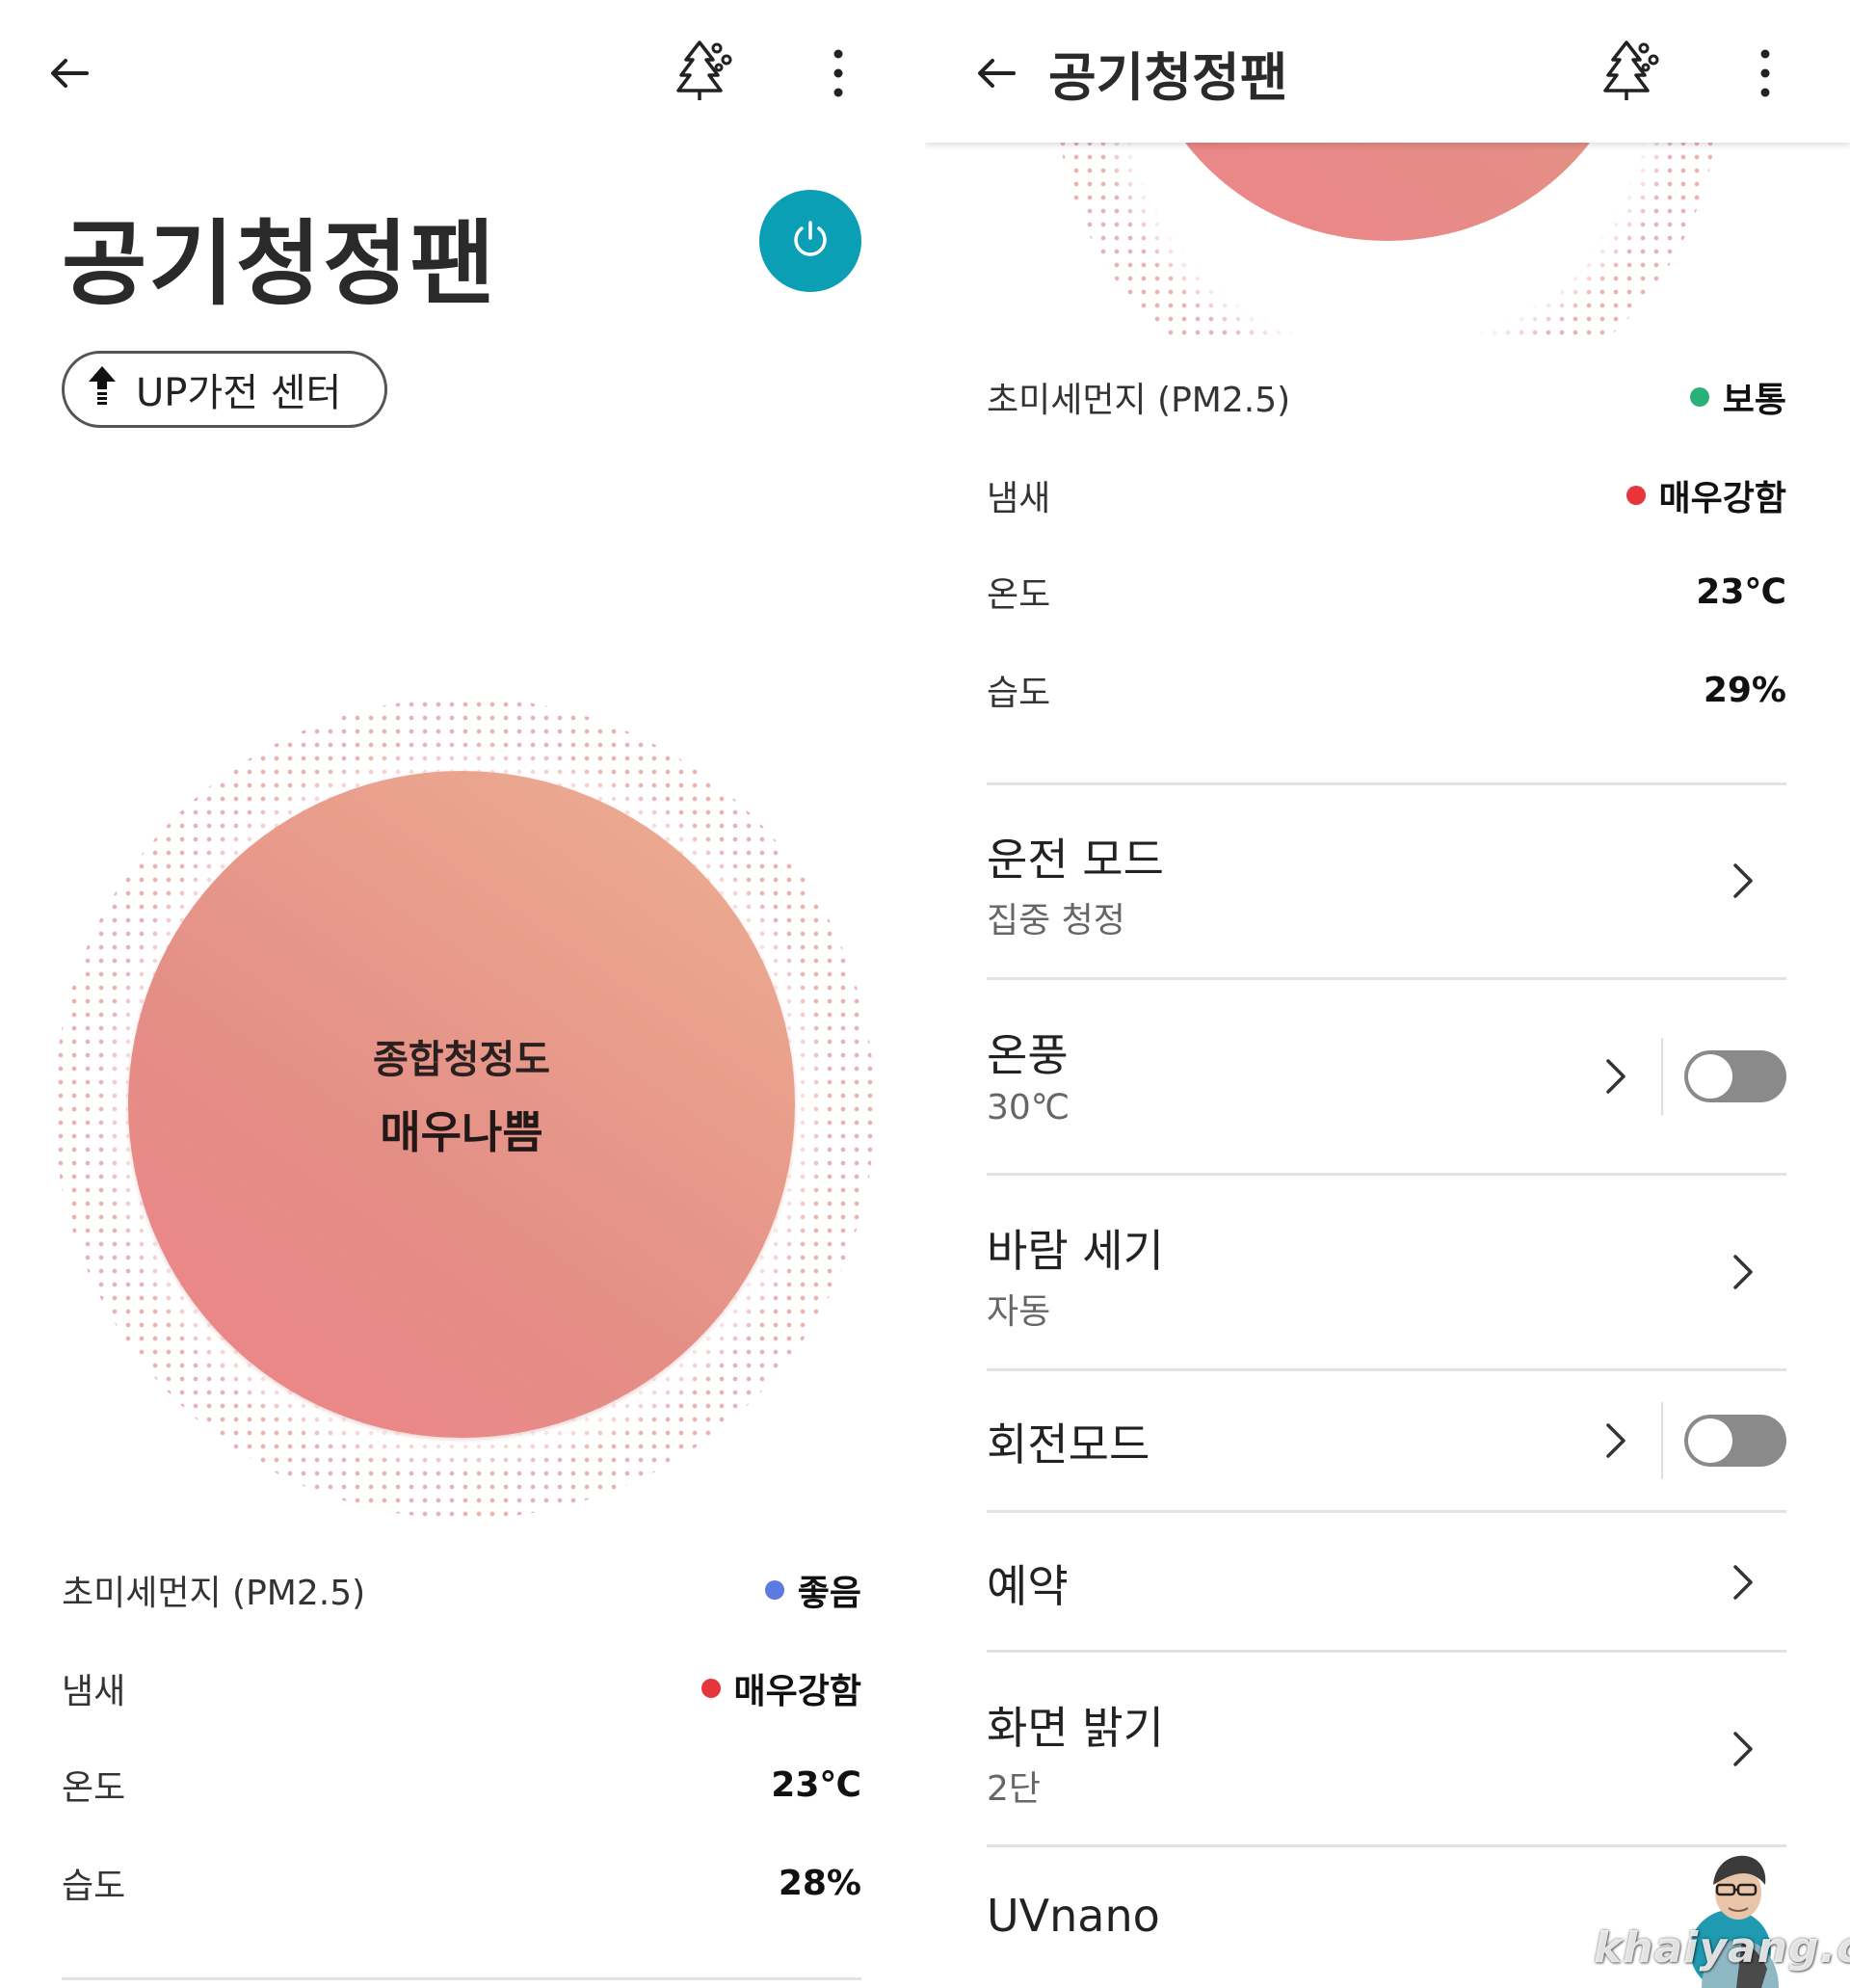 The height and width of the screenshot is (1988, 1850). Describe the element at coordinates (1073, 1916) in the screenshot. I see `menu-item-title: UVnano` at that location.